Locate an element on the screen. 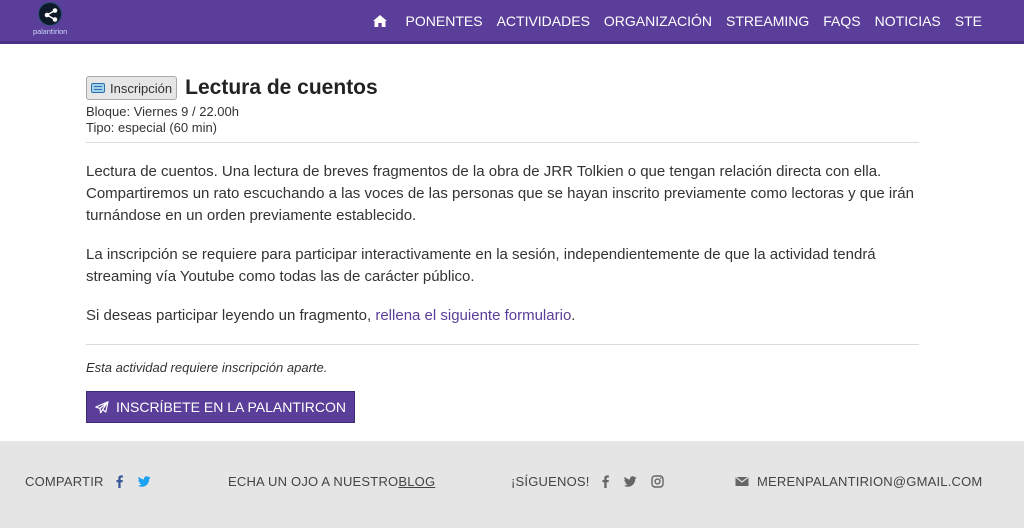 The image size is (1024, 528). follow-section: ¡SÍGUENOS! is located at coordinates (587, 481).